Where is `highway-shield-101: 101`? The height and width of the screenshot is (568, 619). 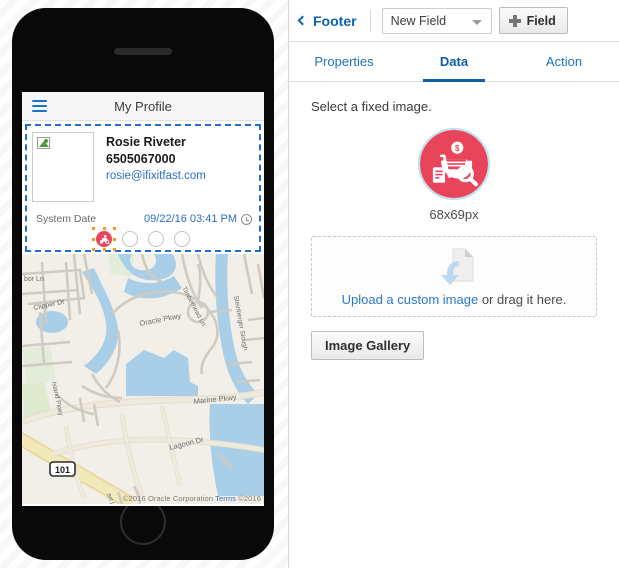
highway-shield-101: 101 is located at coordinates (62, 469).